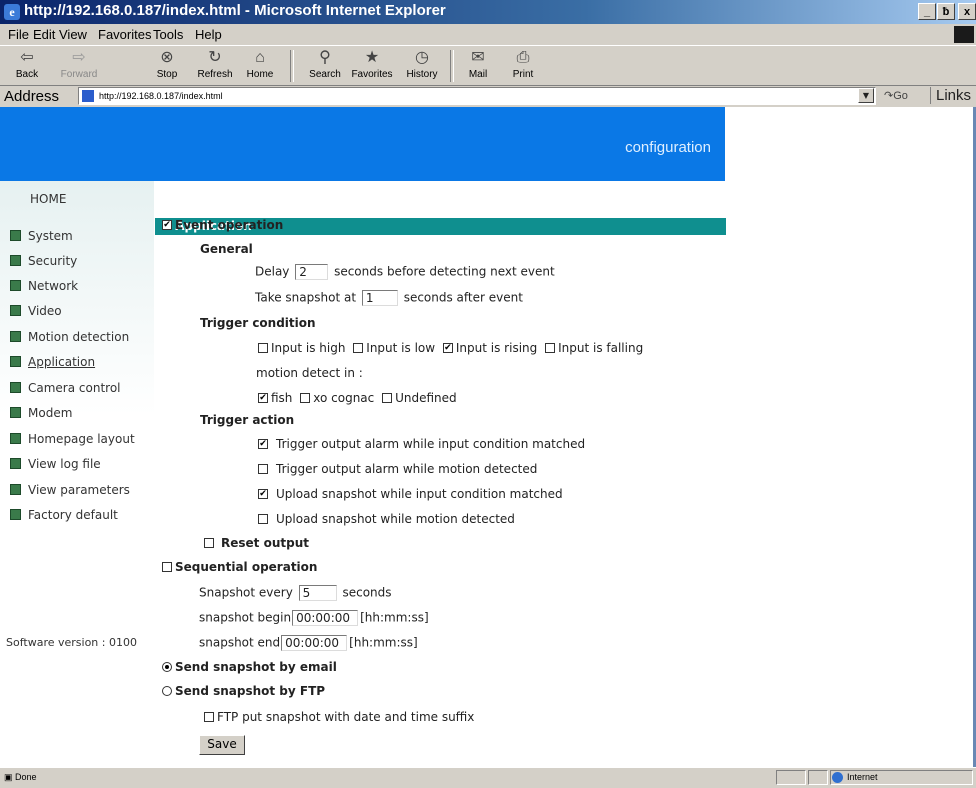  Describe the element at coordinates (44, 34) in the screenshot. I see `menu-edit: Edit` at that location.